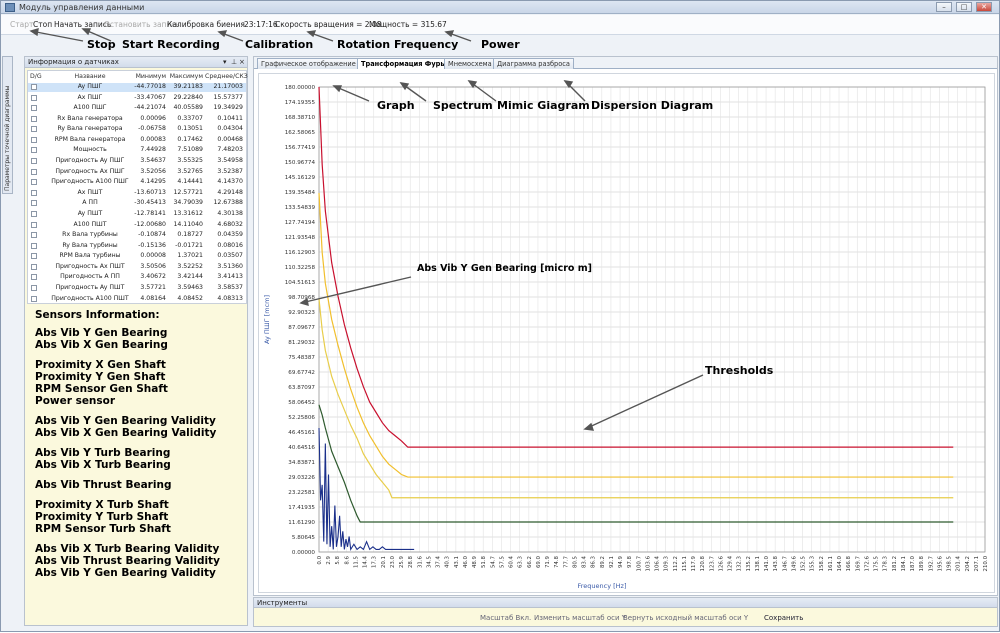 This screenshot has width=1000, height=633. I want to click on tool-button: Вернуть исходный масштаб оси Y, so click(685, 618).